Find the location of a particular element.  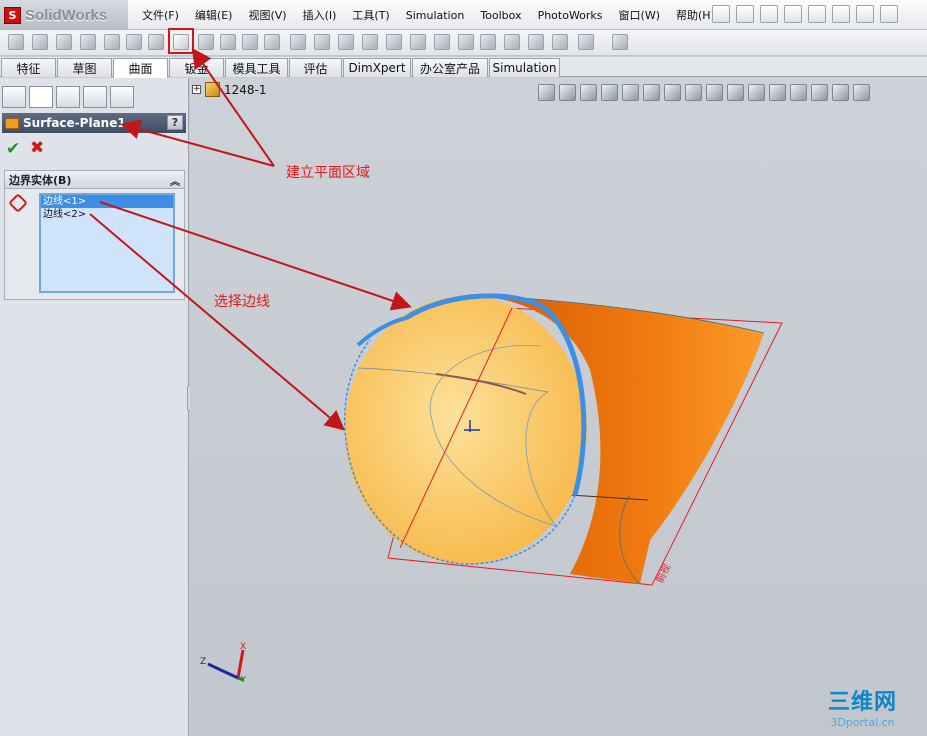

annotation-select-edge: 选择边线 is located at coordinates (242, 302).